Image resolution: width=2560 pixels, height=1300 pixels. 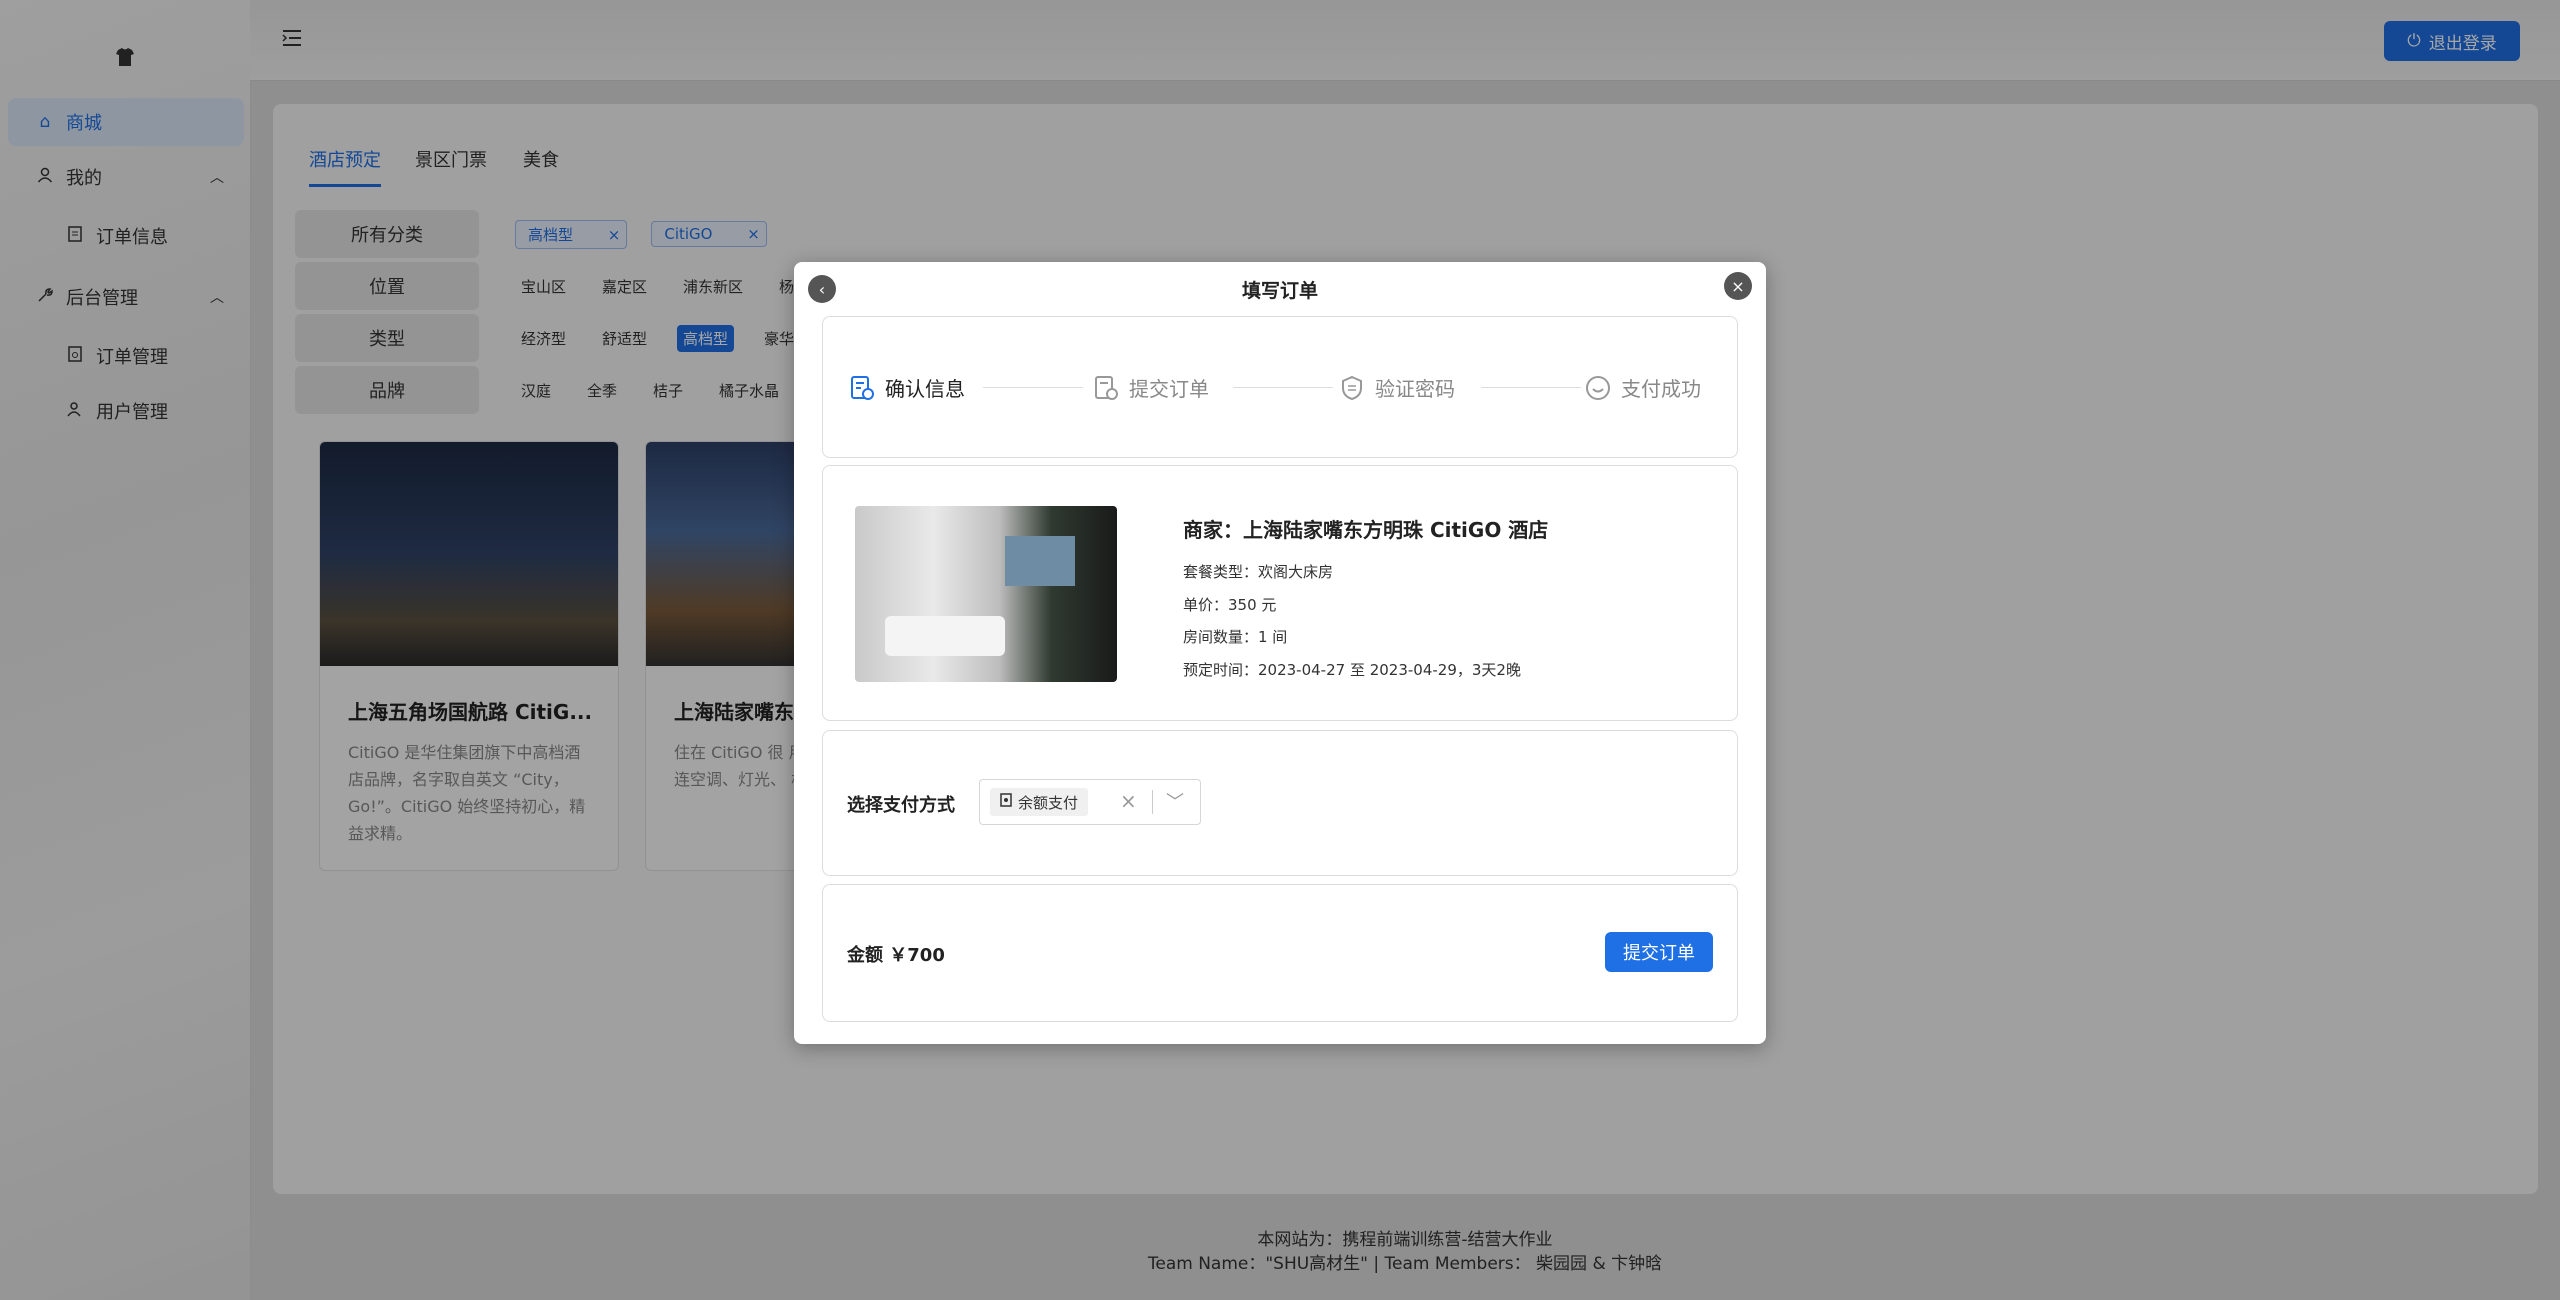 What do you see at coordinates (1175, 801) in the screenshot?
I see `chevron-down-icon: ﹀` at bounding box center [1175, 801].